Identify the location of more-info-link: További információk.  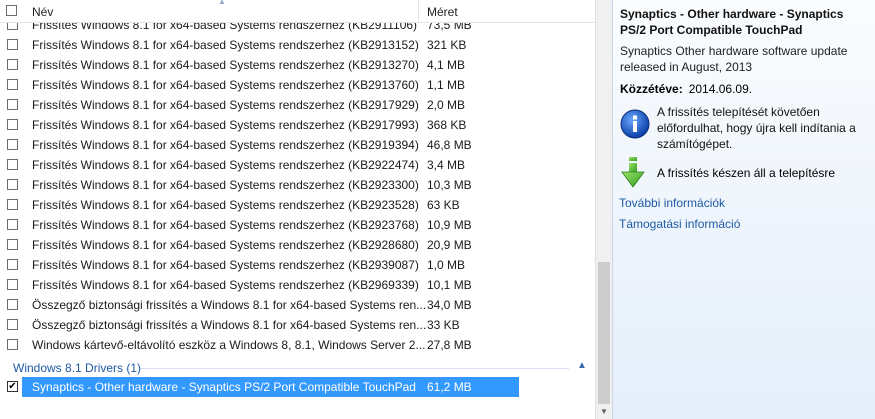
(672, 203).